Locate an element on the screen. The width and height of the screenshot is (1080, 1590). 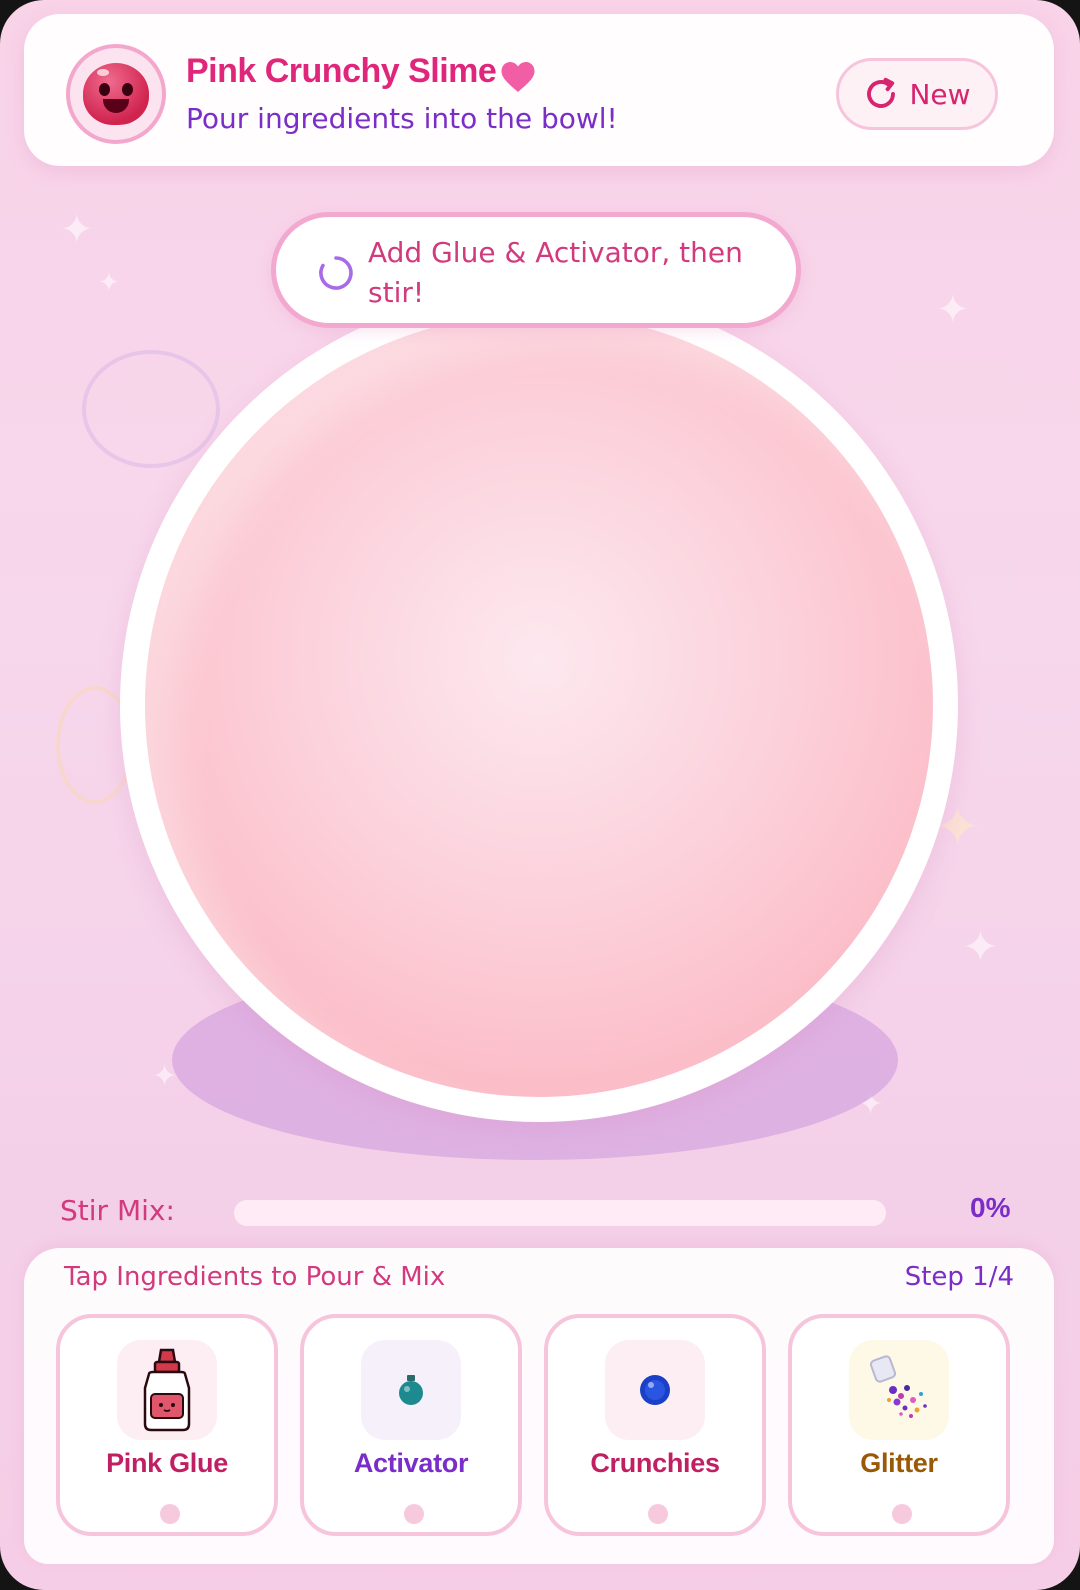
stir-mix-label: Stir Mix: is located at coordinates (117, 1210).